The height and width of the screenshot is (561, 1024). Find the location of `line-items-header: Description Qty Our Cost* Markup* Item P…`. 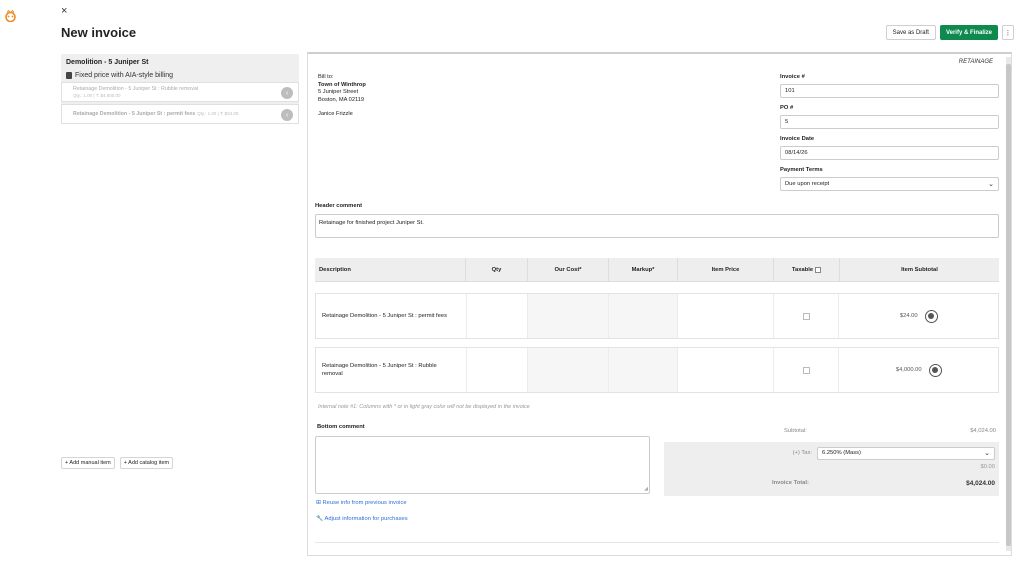

line-items-header: Description Qty Our Cost* Markup* Item P… is located at coordinates (657, 270).